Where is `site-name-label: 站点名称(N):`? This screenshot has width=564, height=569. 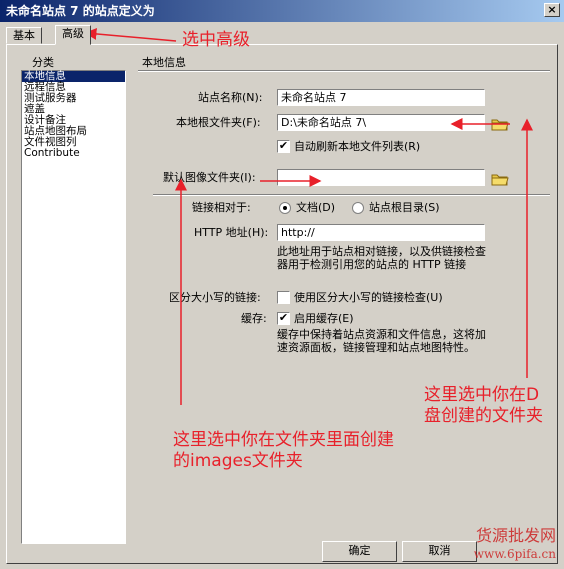
site-name-label: 站点名称(N): is located at coordinates (230, 97).